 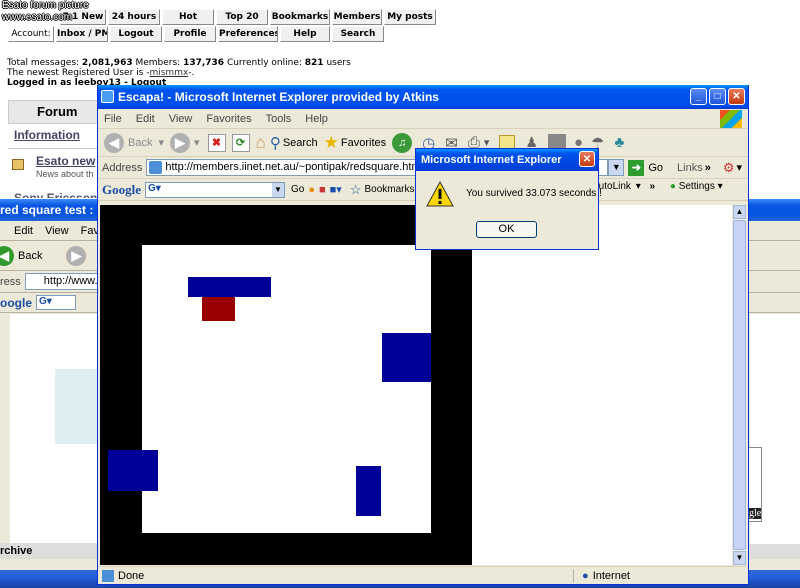 What do you see at coordinates (423, 119) in the screenshot?
I see `main-menubar: File Edit View Favorites Tools Help` at bounding box center [423, 119].